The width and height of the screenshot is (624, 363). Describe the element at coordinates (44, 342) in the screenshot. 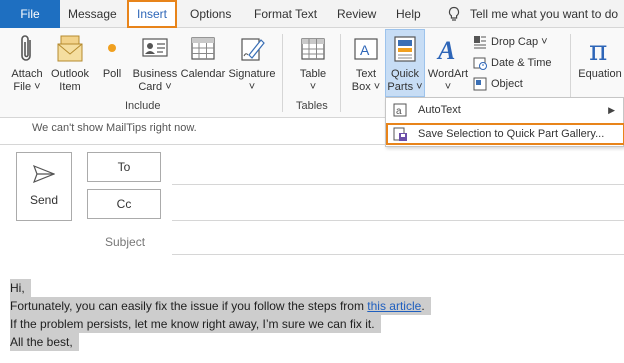

I see `body-closing: All the best,` at that location.